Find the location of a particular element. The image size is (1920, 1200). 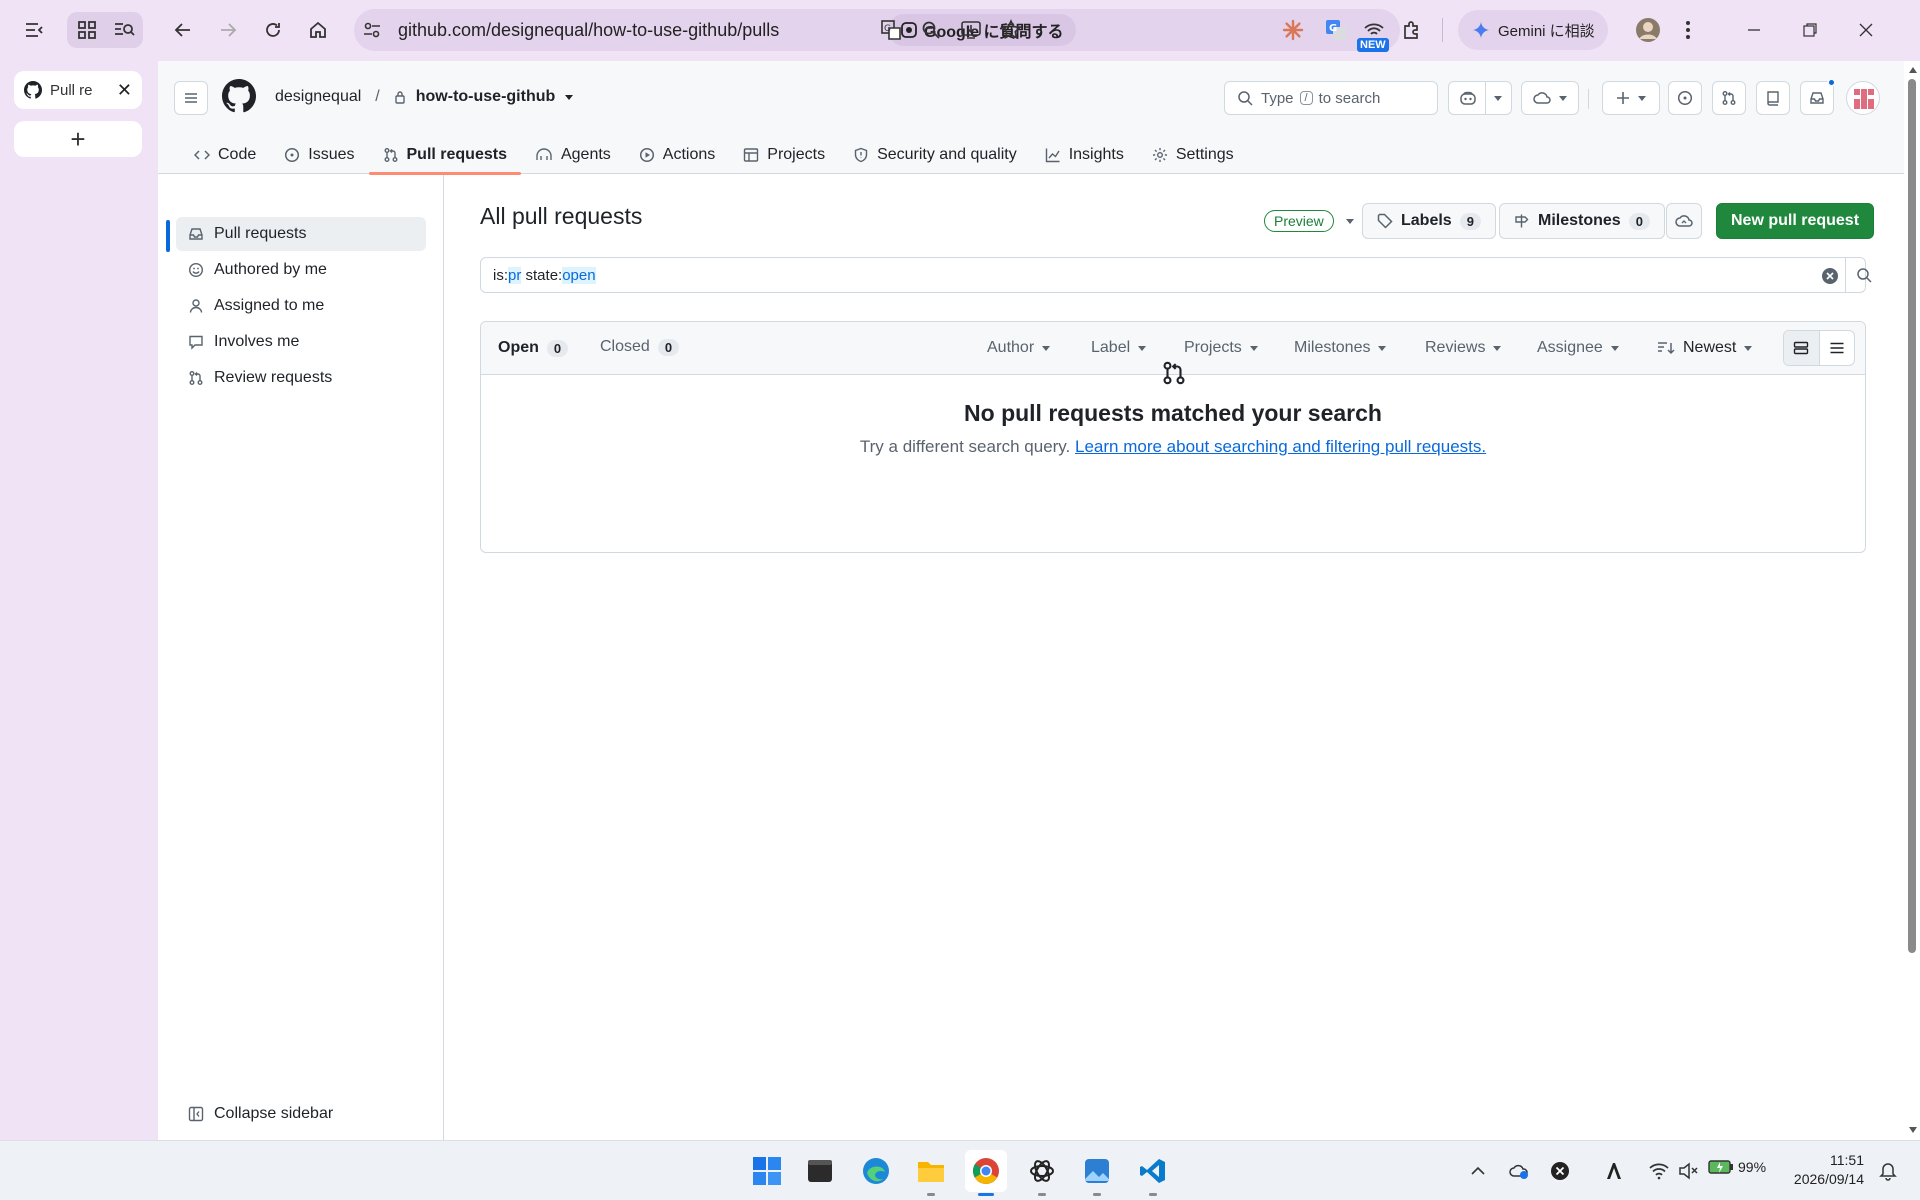

notification-center-button is located at coordinates (1888, 1171).